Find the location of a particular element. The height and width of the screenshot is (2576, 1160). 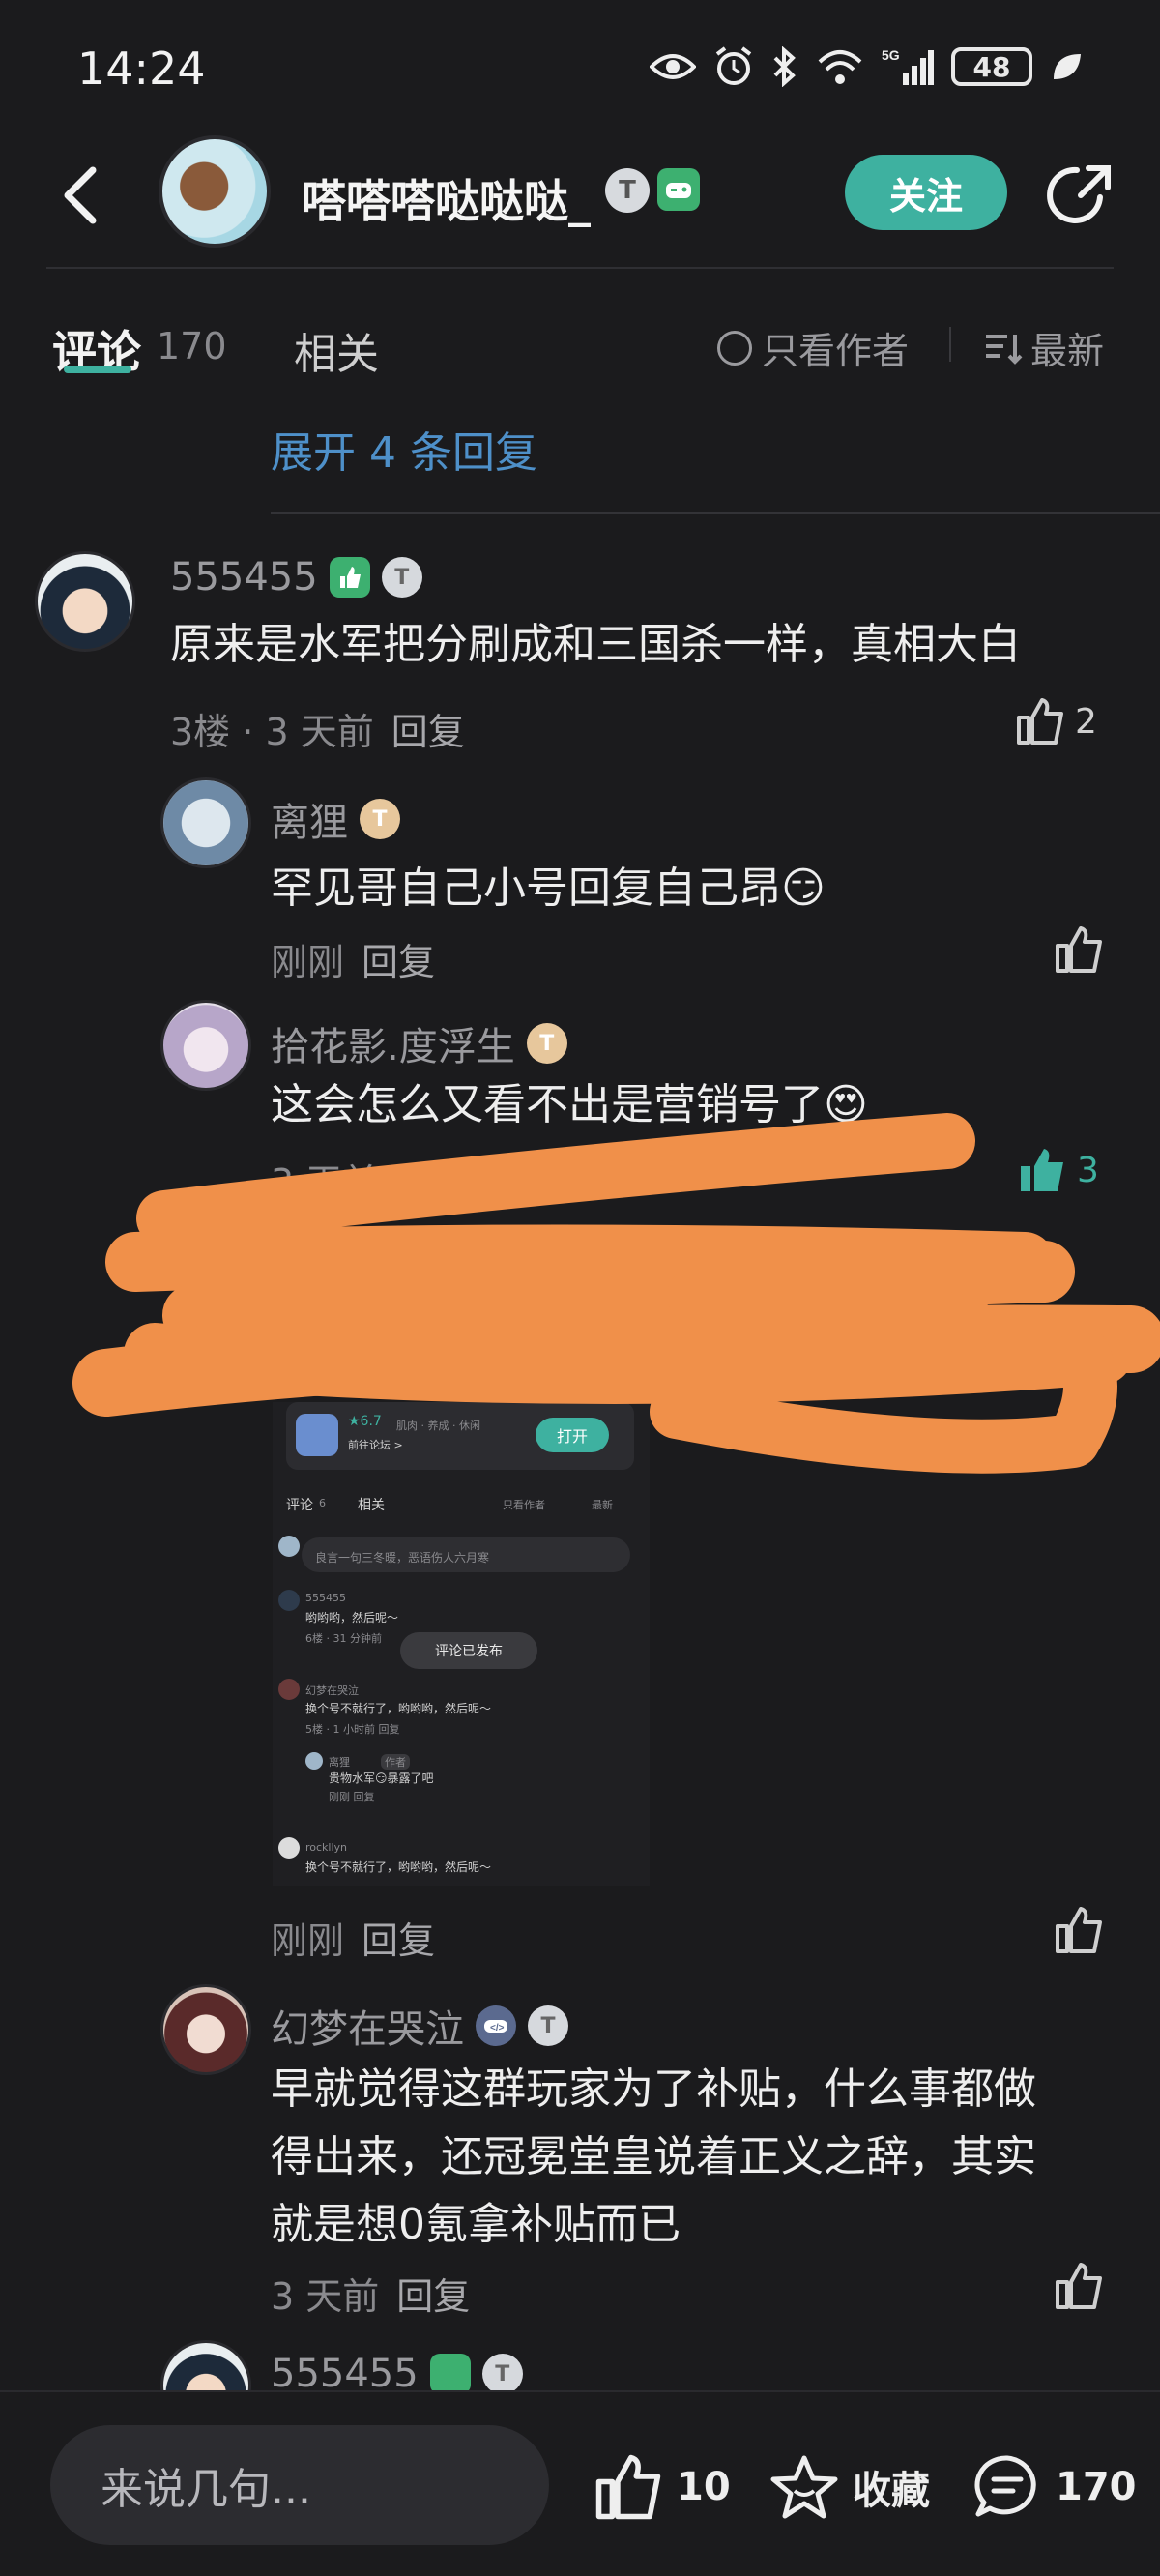

gamepad-badge-icon: </> is located at coordinates (496, 2025).